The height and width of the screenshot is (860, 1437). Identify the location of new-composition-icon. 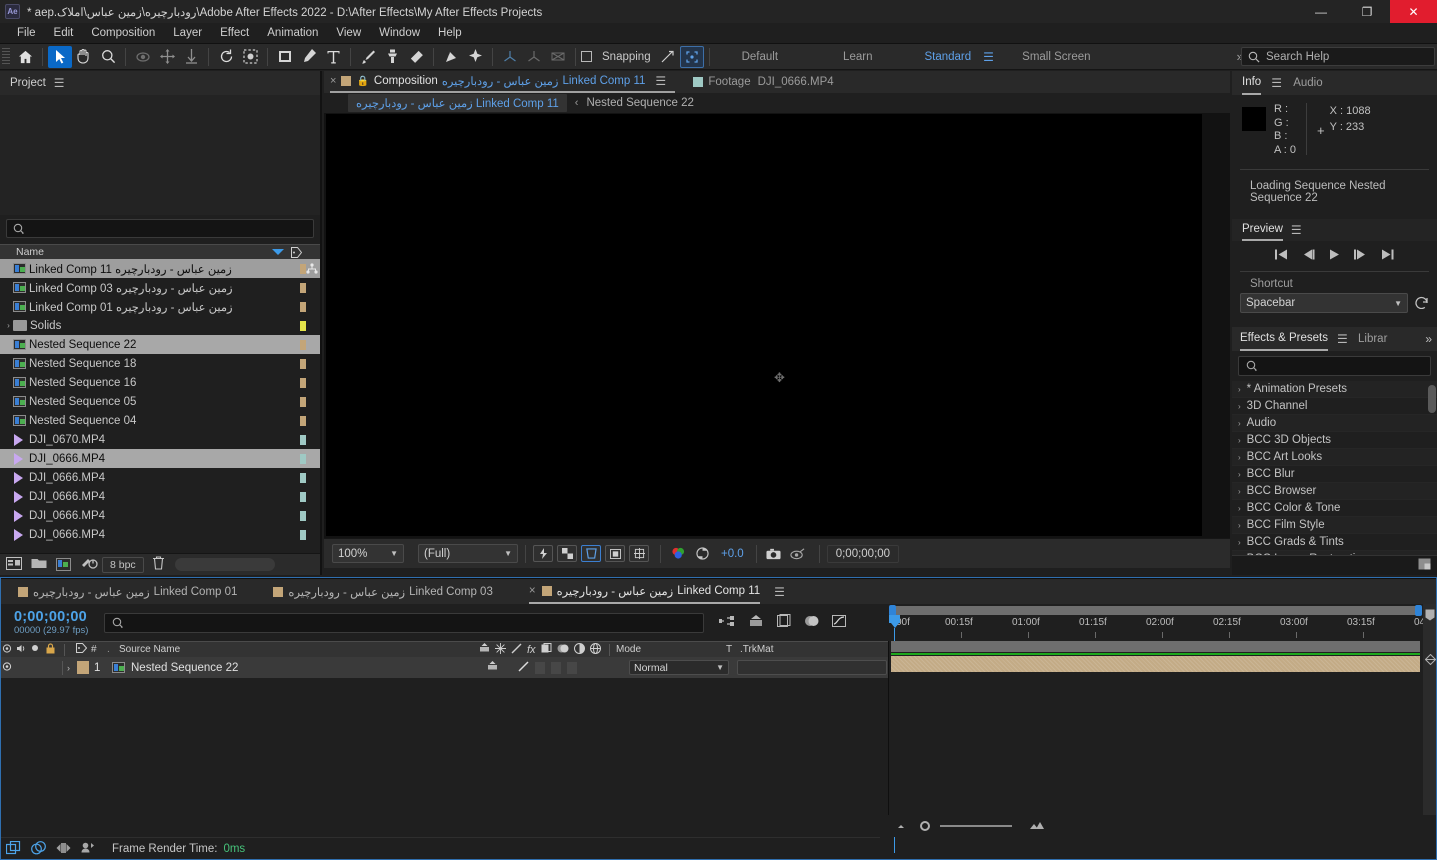
(14, 564).